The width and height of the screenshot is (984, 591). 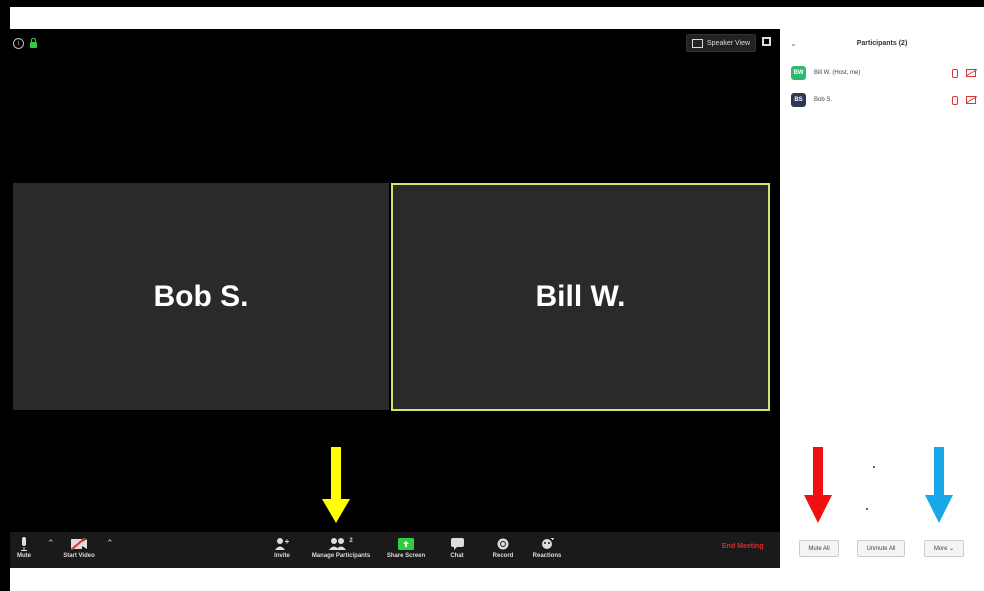 I want to click on window-frame-bottom, so click(x=497, y=579).